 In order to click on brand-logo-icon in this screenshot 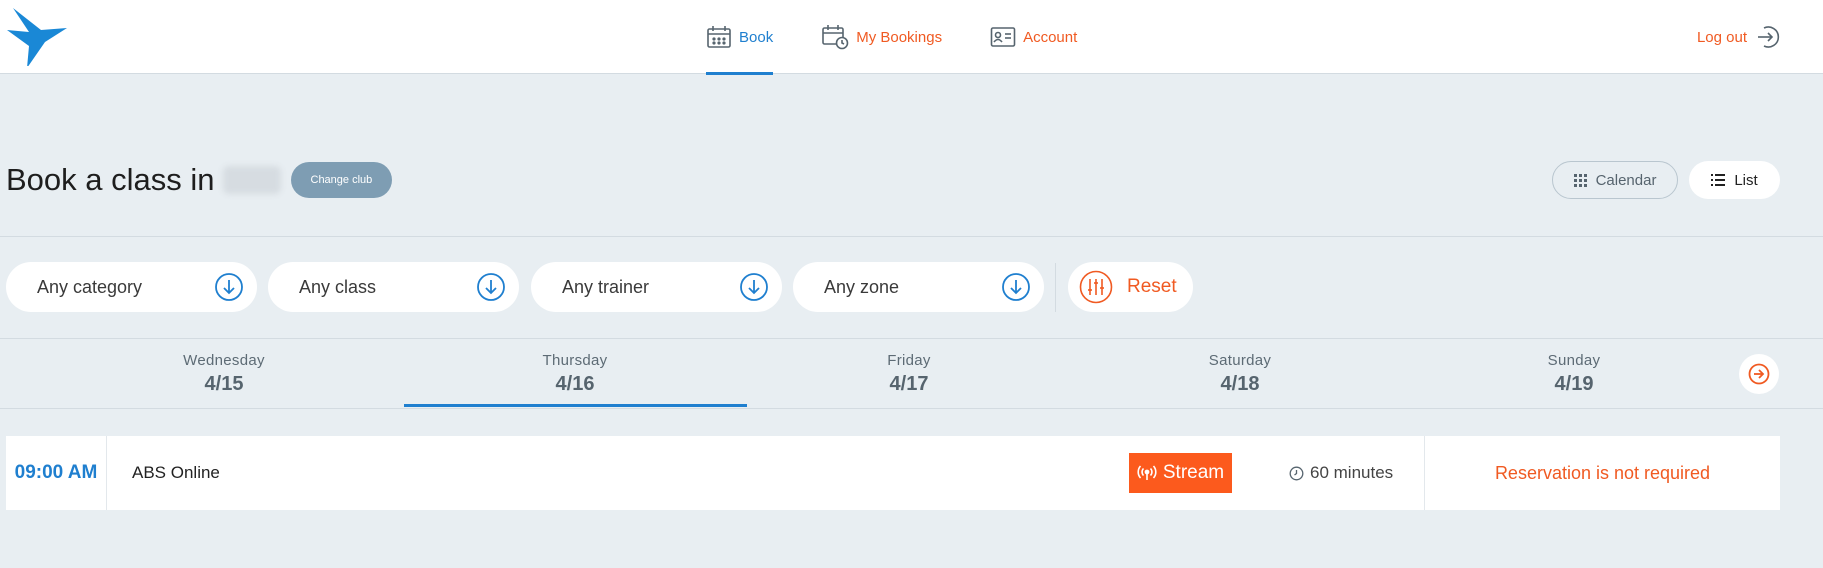, I will do `click(37, 37)`.